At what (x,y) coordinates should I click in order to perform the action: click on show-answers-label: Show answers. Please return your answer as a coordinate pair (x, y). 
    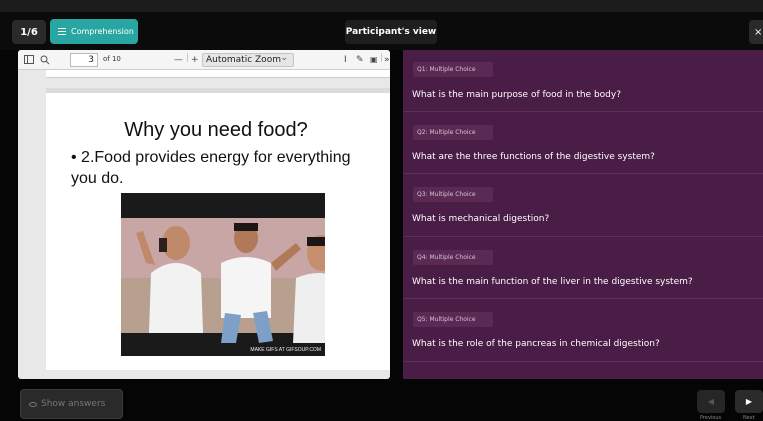
    Looking at the image, I should click on (73, 404).